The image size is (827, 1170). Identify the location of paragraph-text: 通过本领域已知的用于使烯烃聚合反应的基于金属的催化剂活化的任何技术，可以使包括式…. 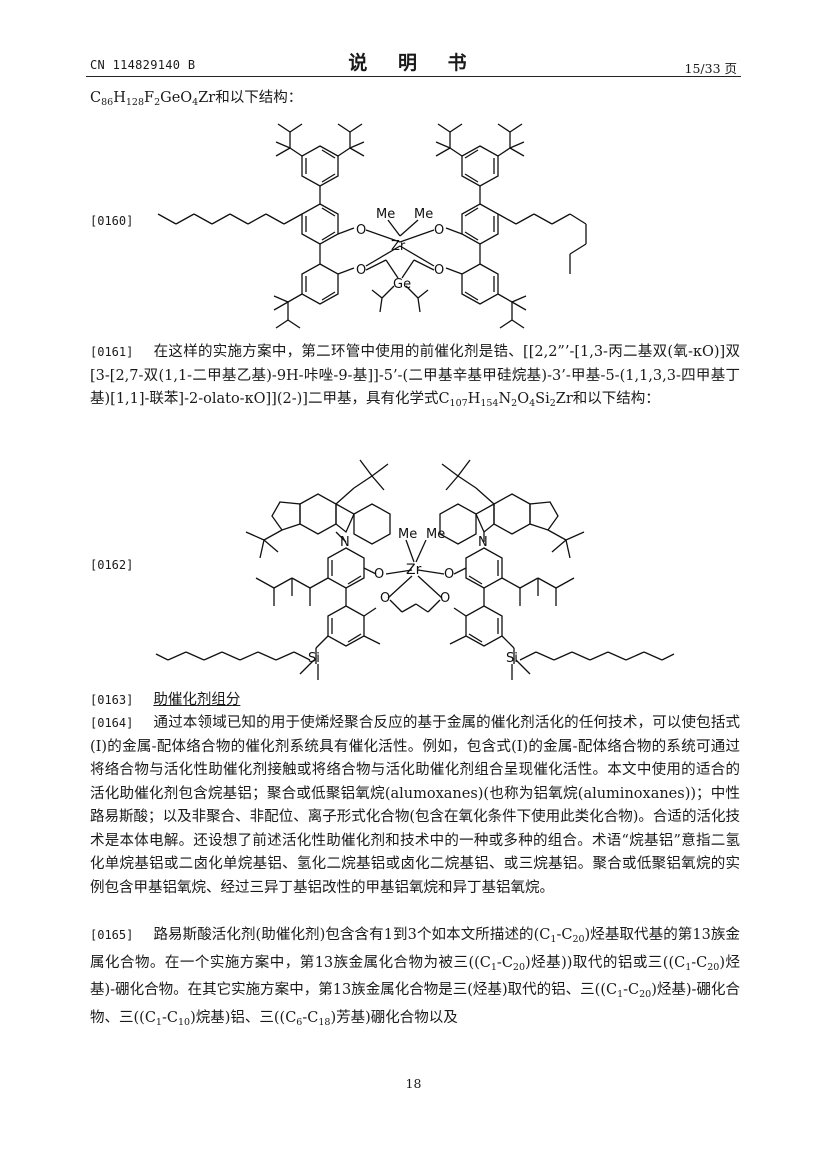
(415, 805).